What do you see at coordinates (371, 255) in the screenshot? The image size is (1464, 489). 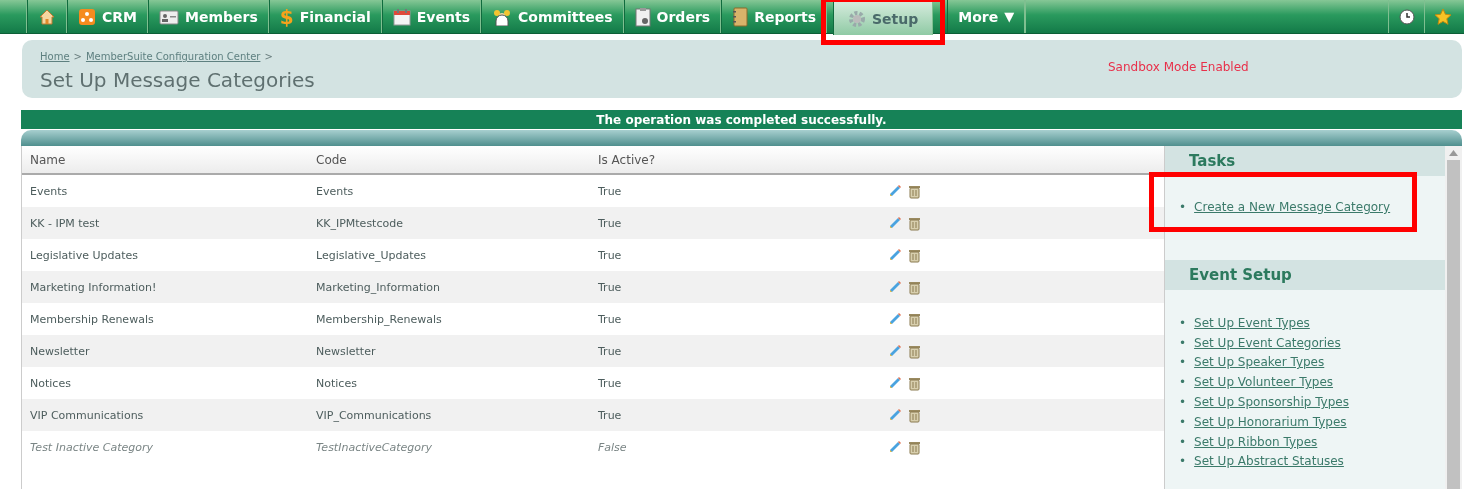 I see `table-cell-text: Legislative_Updates` at bounding box center [371, 255].